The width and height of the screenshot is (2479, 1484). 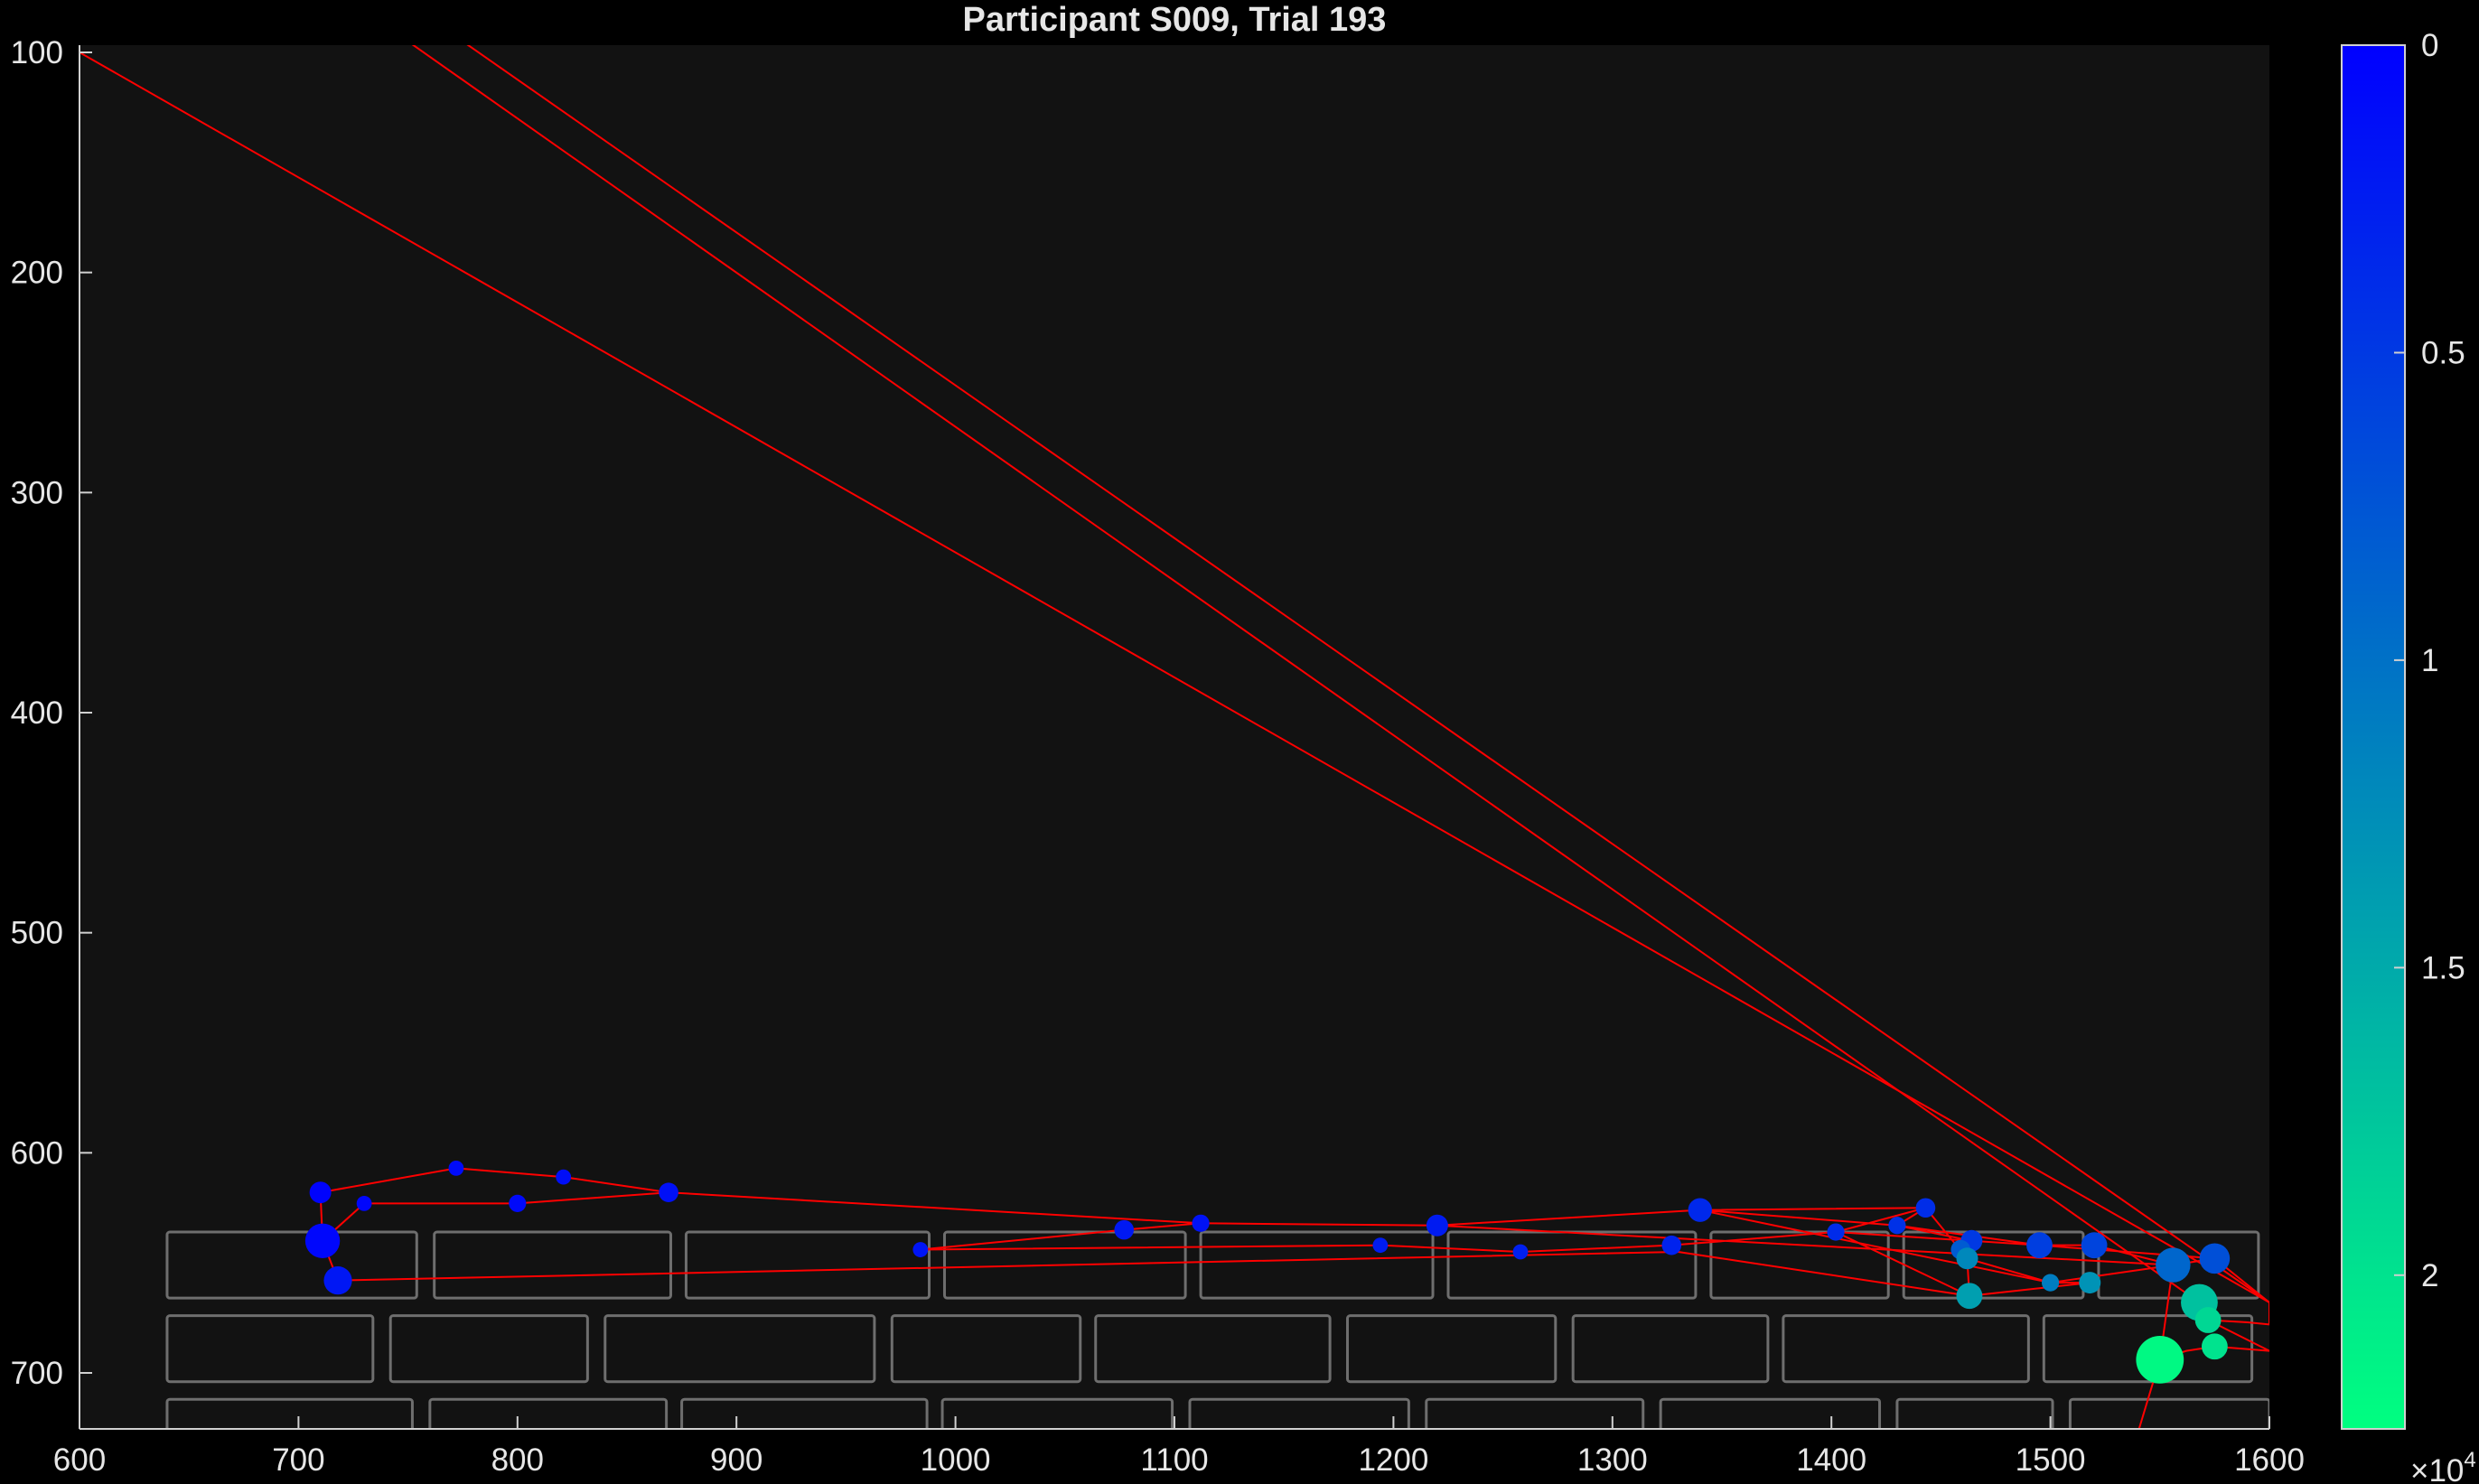 What do you see at coordinates (2430, 1275) in the screenshot?
I see `colorbar-tick-label: 2` at bounding box center [2430, 1275].